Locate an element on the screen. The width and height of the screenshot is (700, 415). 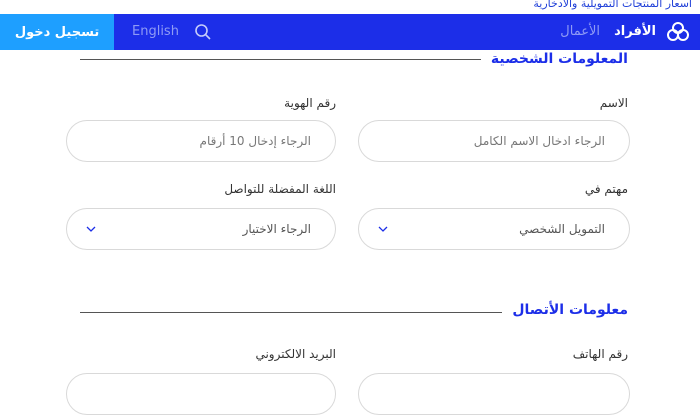
name-field: الرجاء ادخال الاسم الكامل is located at coordinates (494, 141).